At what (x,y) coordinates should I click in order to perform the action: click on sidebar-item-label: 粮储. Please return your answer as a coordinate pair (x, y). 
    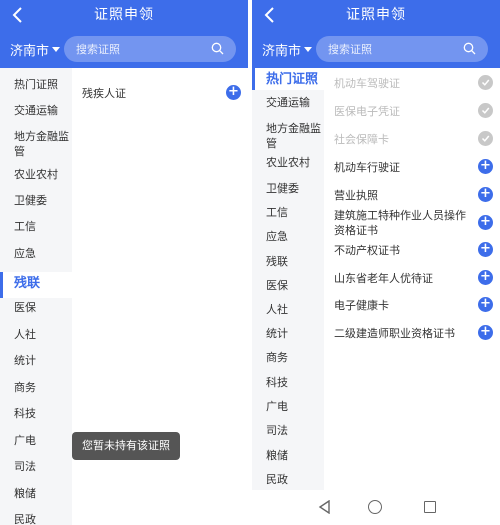
    Looking at the image, I should click on (25, 493).